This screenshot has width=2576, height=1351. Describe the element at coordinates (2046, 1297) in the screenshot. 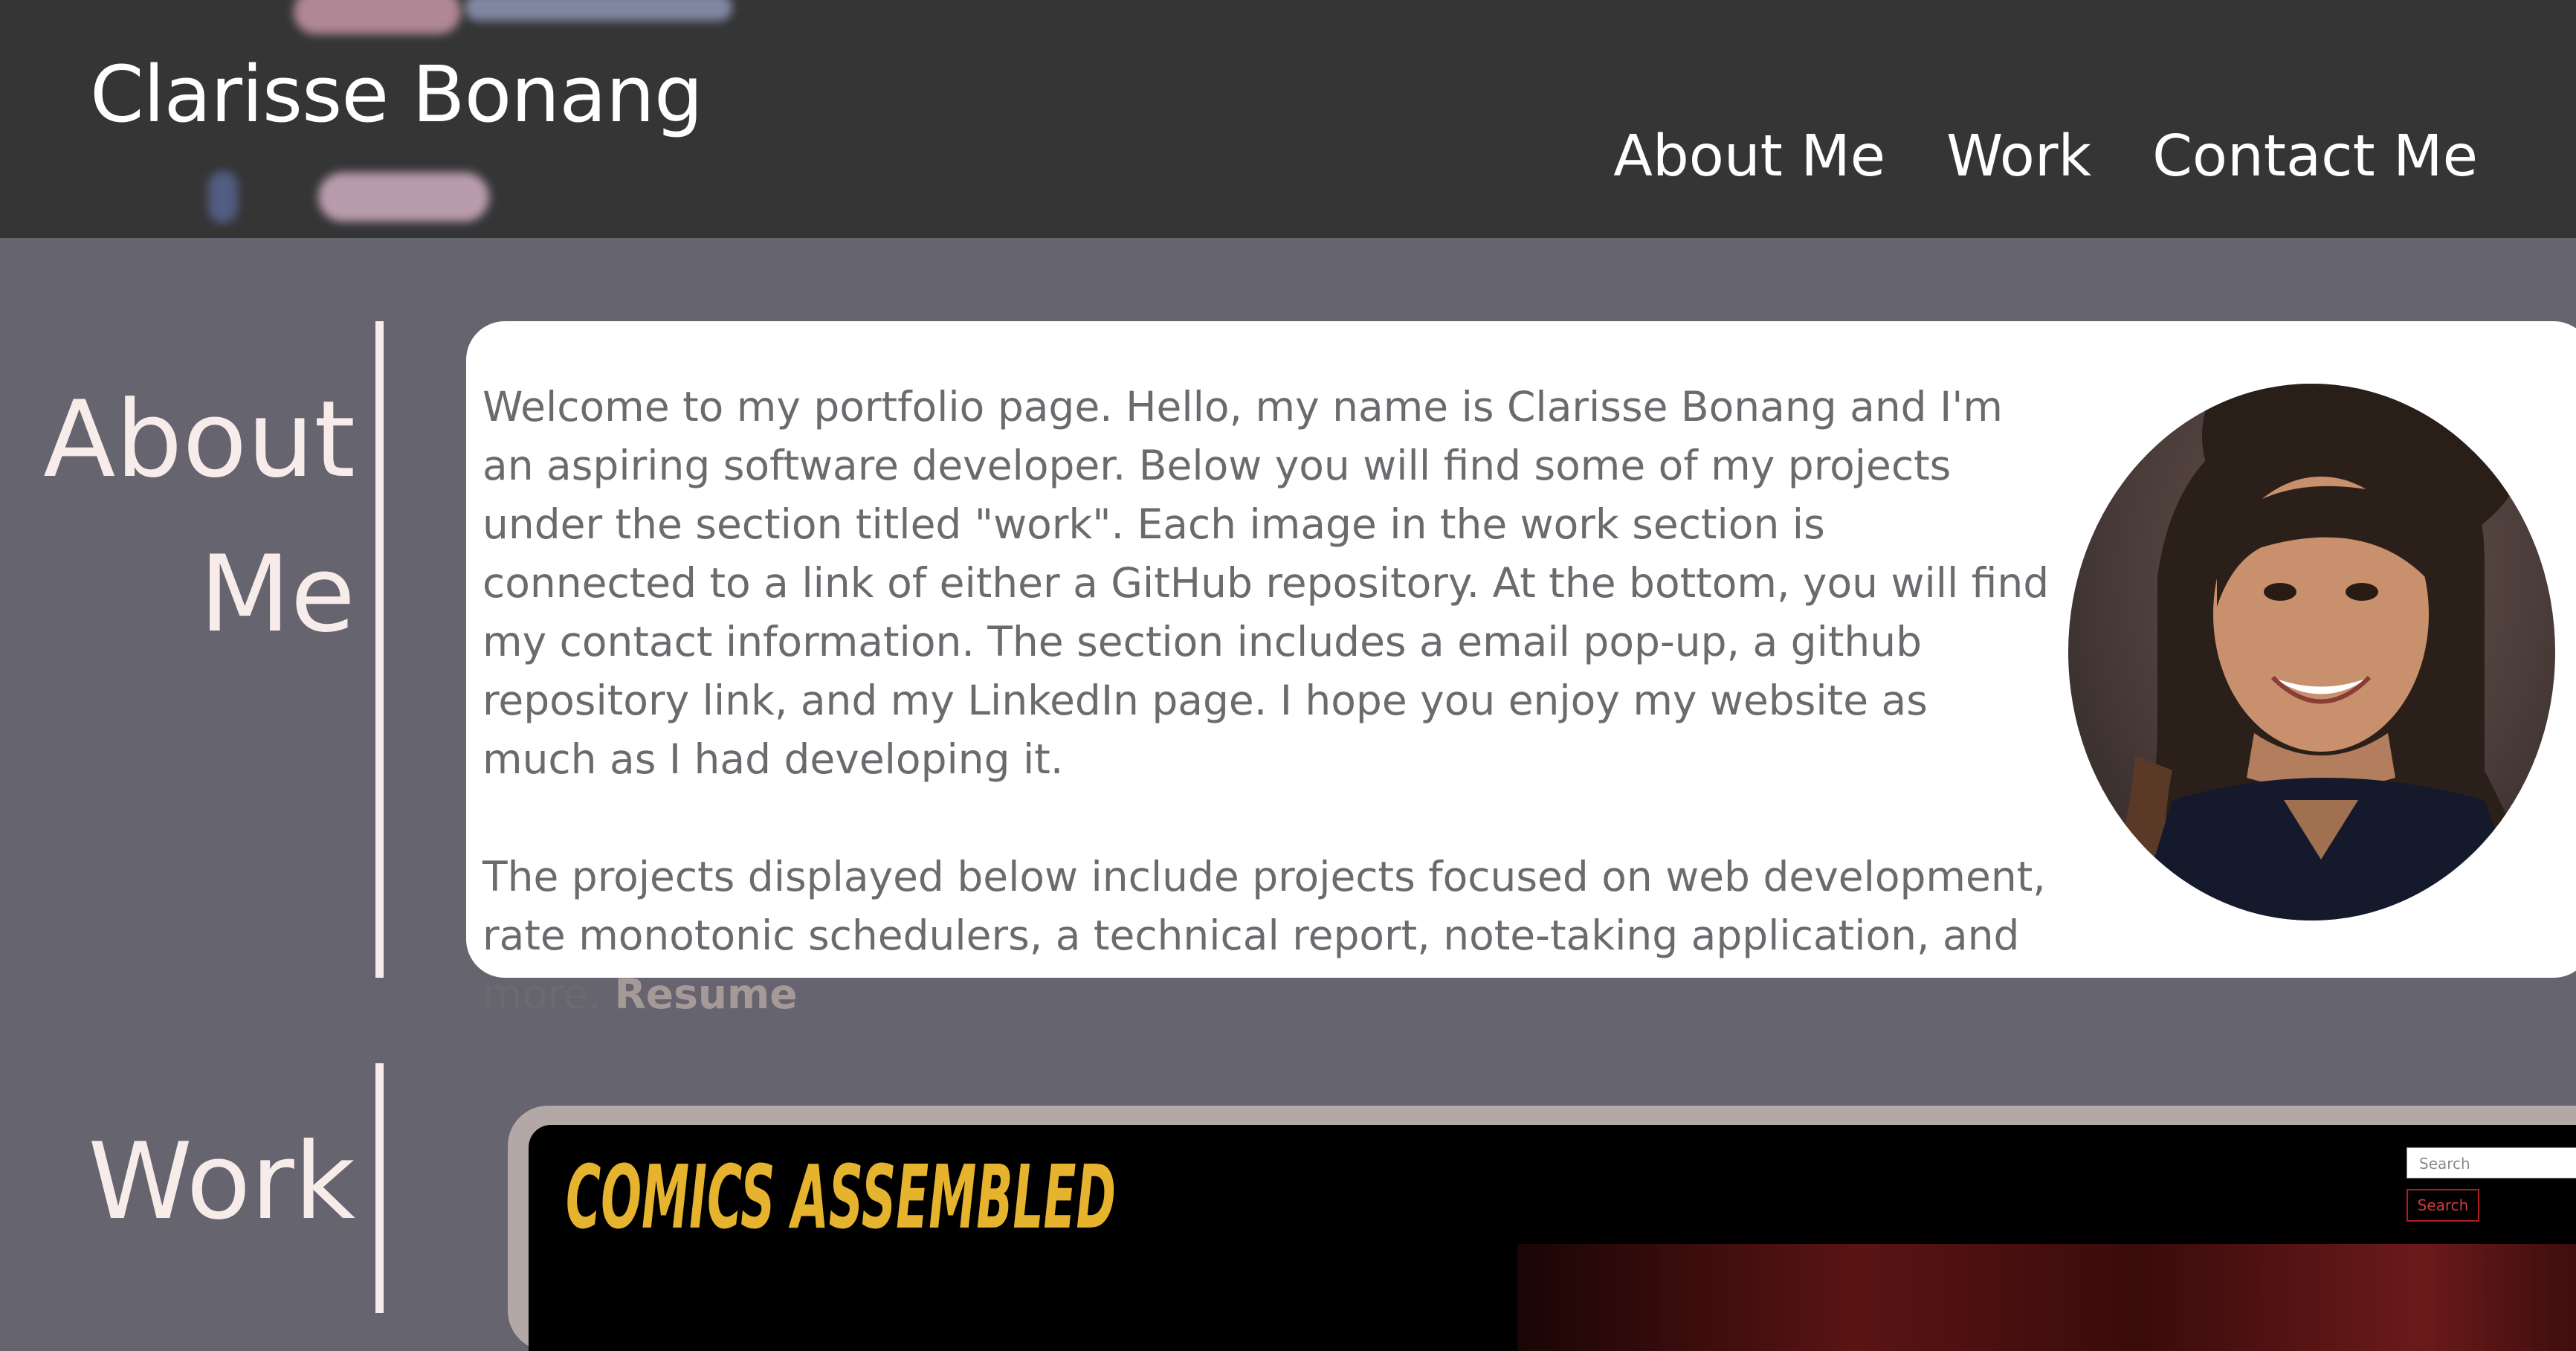

I see `preview-hero-image` at that location.